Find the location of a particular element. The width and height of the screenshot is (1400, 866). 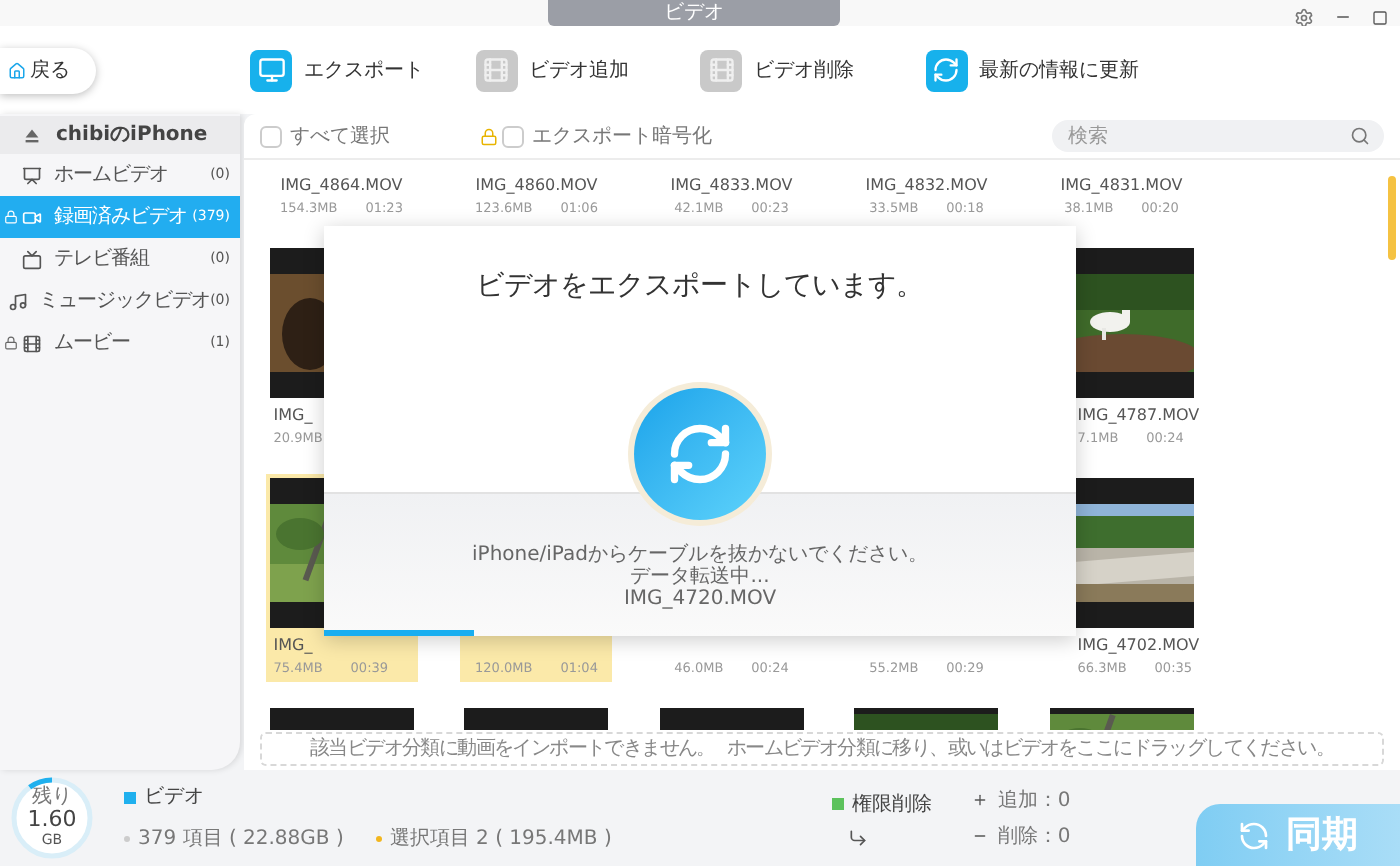

window-title: ビデオ is located at coordinates (694, 13).